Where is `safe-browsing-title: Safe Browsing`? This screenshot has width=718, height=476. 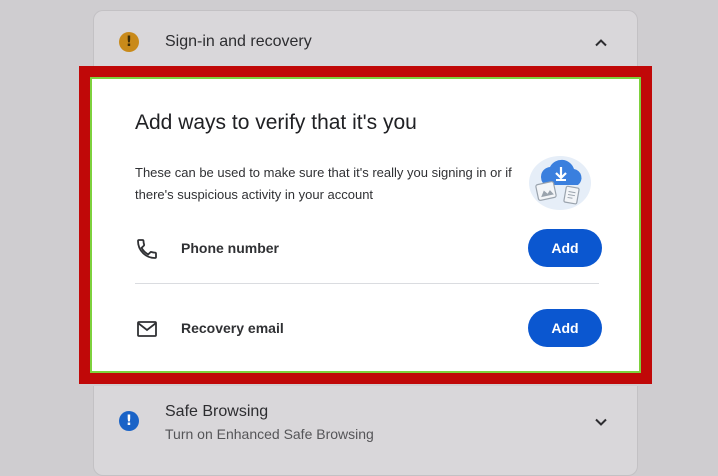
safe-browsing-title: Safe Browsing is located at coordinates (217, 411).